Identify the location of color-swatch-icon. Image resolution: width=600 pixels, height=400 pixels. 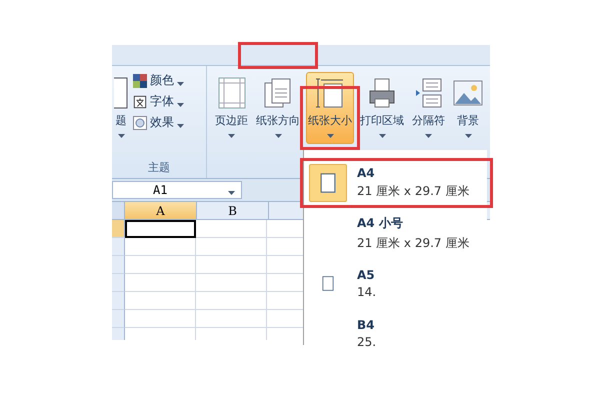
(140, 81).